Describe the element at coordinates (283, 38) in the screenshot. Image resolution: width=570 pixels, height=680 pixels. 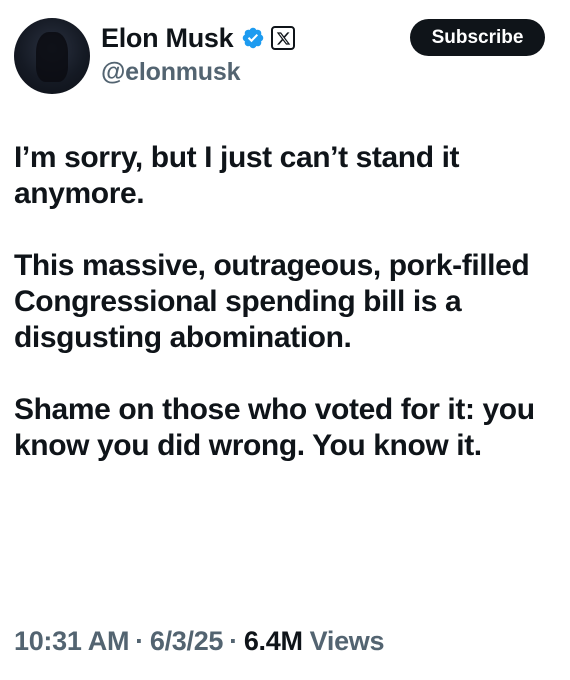
I see `x-logo-icon` at that location.